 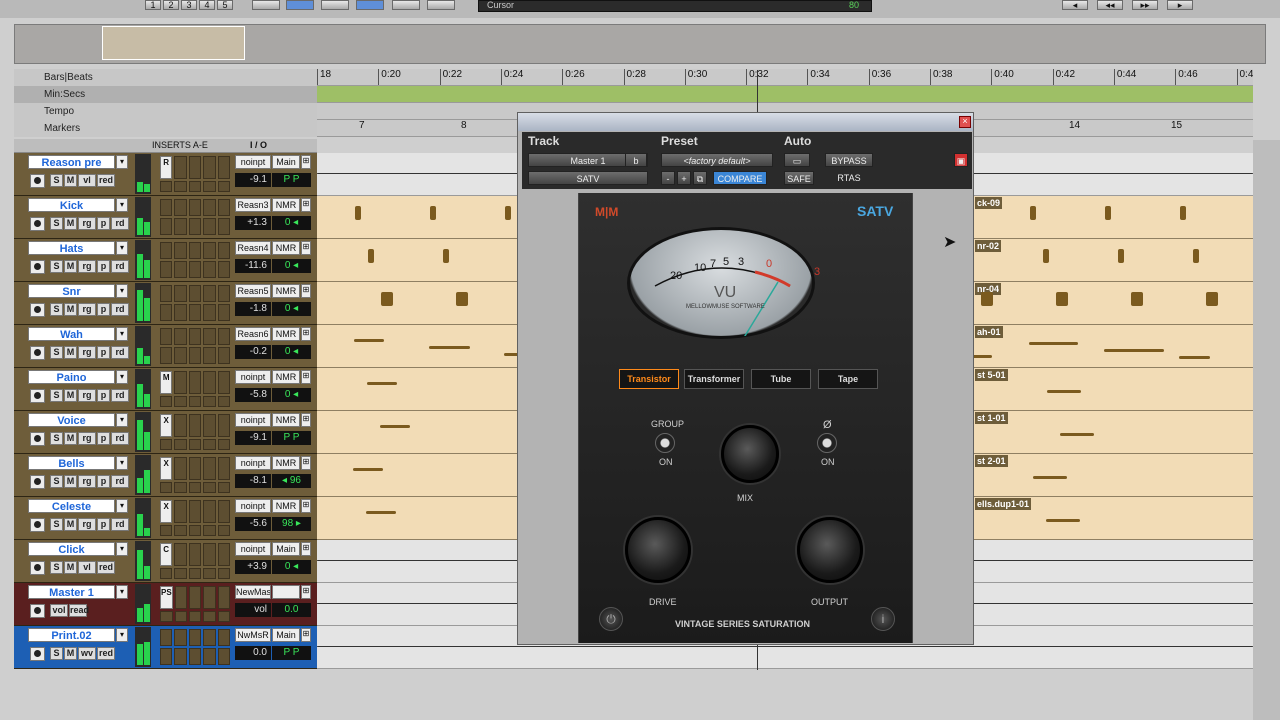 I want to click on volume-readout: -5.6, so click(x=253, y=524).